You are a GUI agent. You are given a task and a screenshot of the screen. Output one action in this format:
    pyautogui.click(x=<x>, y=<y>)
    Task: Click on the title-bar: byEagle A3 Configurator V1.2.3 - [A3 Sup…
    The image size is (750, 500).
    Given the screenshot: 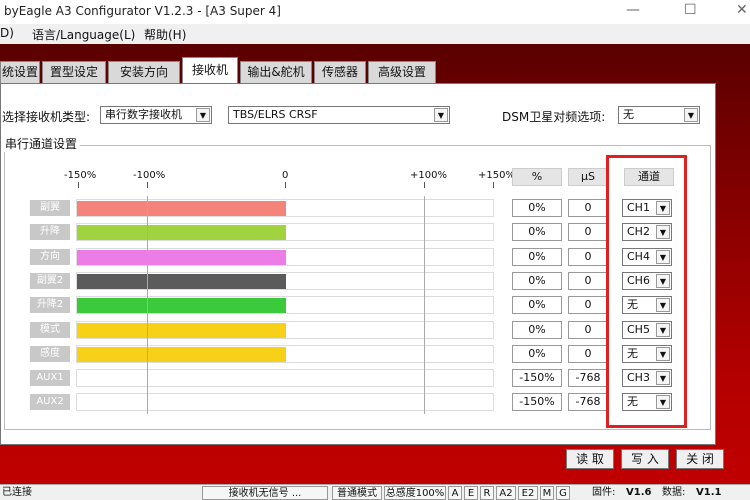 What is the action you would take?
    pyautogui.click(x=375, y=12)
    